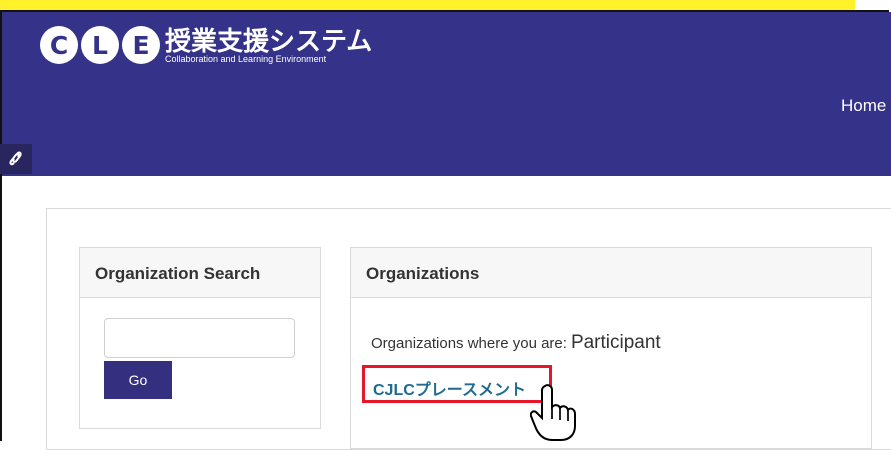 The width and height of the screenshot is (891, 450). I want to click on membership-text: Organizations where you are:, so click(469, 343).